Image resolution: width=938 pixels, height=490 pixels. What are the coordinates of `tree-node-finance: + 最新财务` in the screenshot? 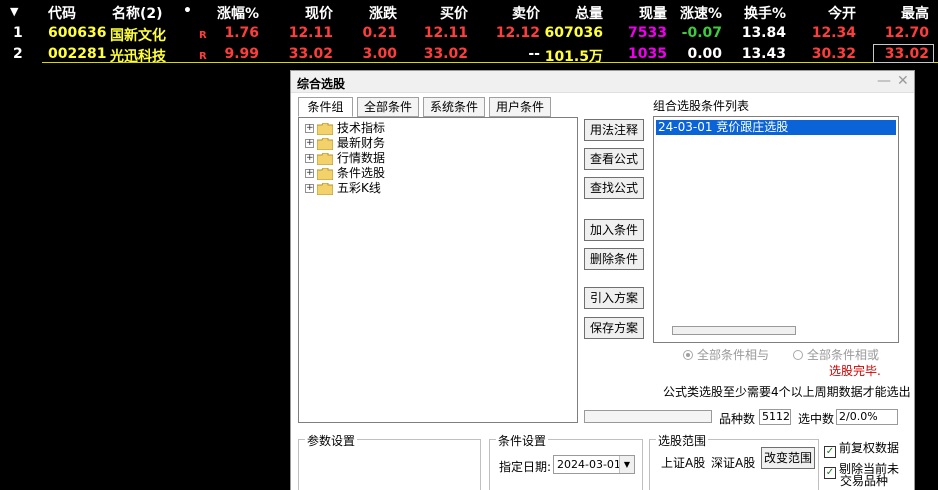 It's located at (345, 143).